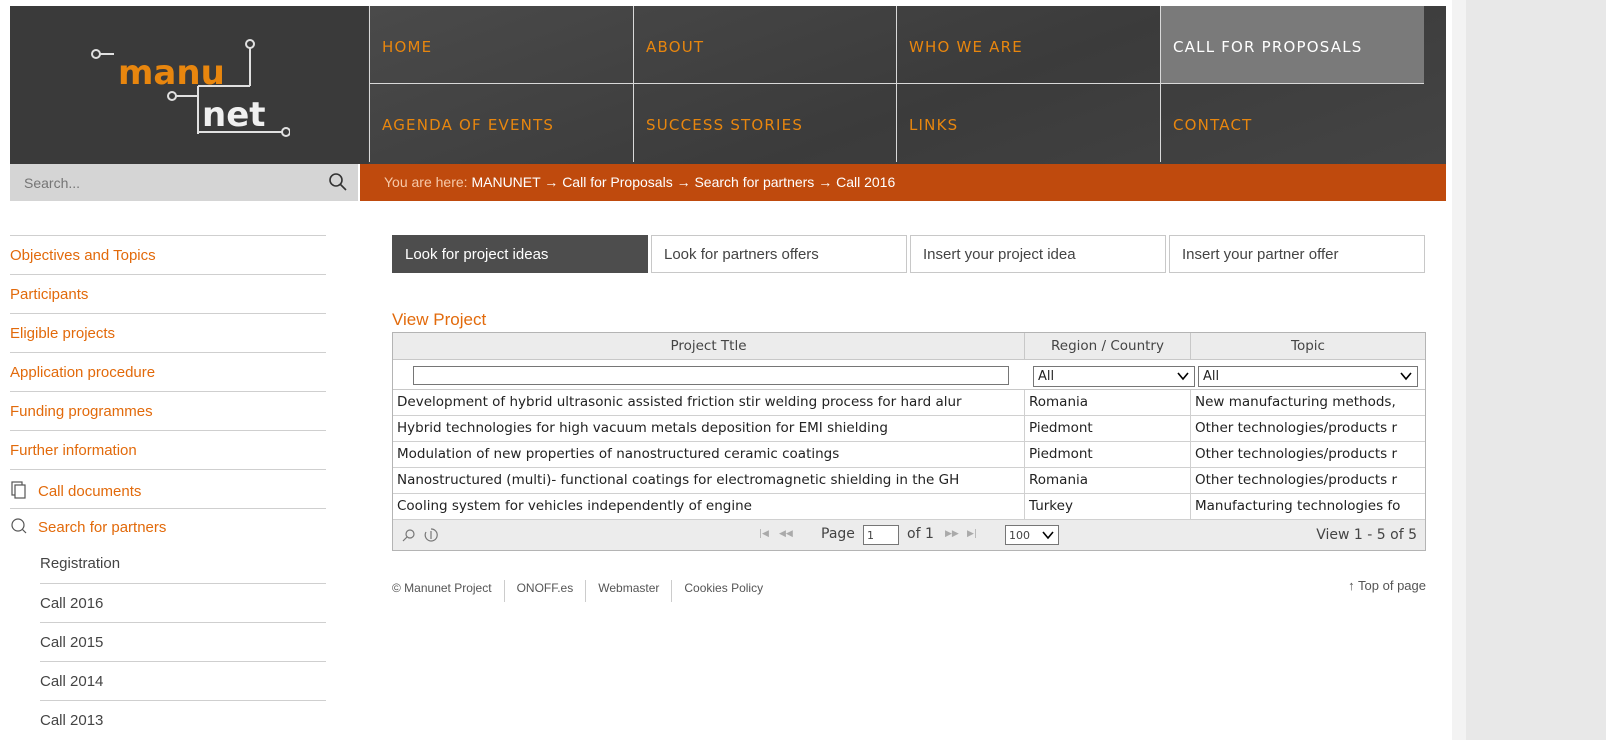  Describe the element at coordinates (1297, 254) in the screenshot. I see `tab-insert-partner-offer: Insert your partner offer` at that location.